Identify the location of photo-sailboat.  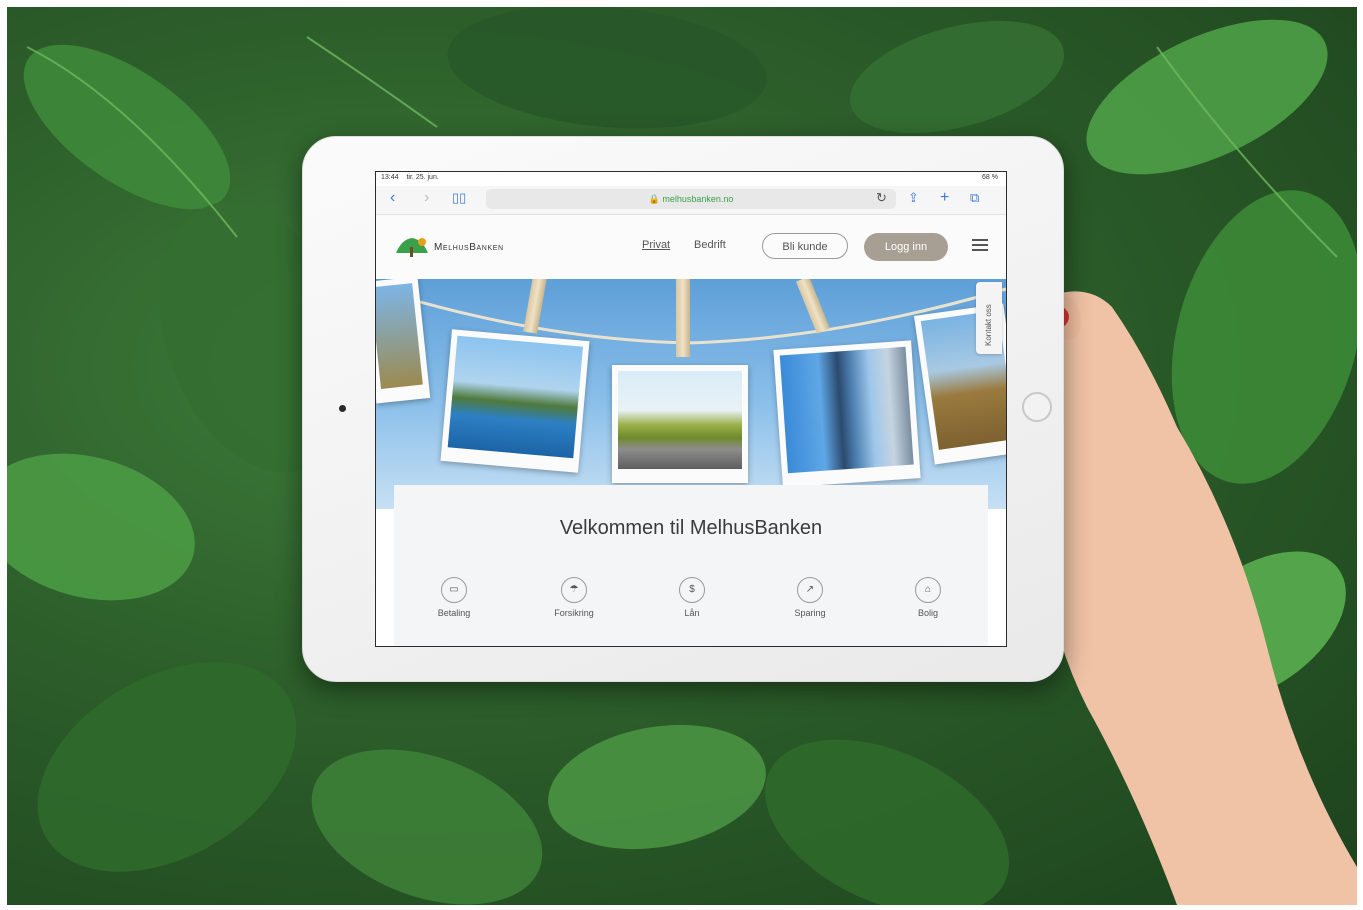
(515, 401).